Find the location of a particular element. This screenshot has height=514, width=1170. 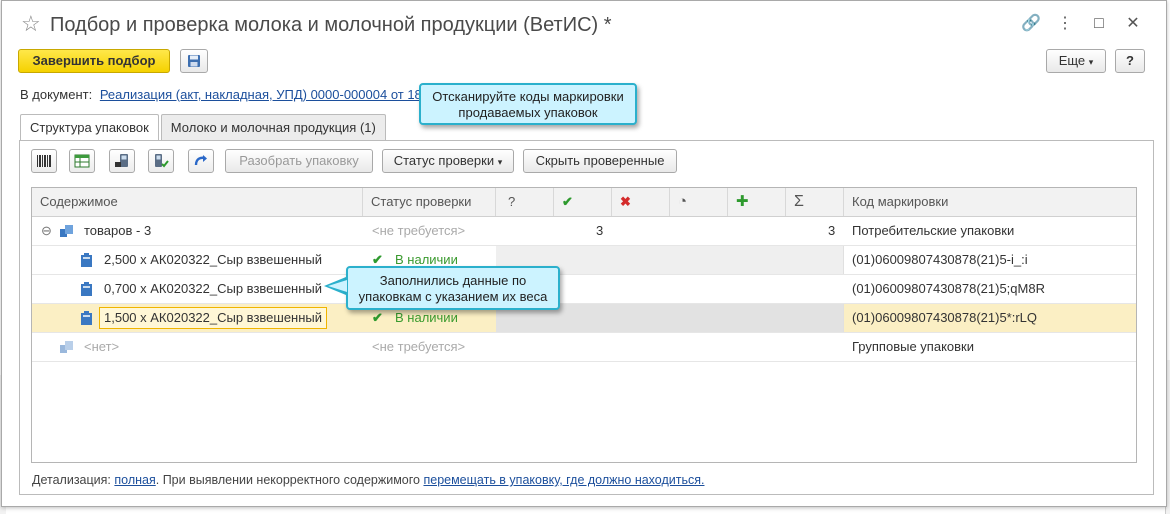

scan-barcode-button is located at coordinates (44, 161).